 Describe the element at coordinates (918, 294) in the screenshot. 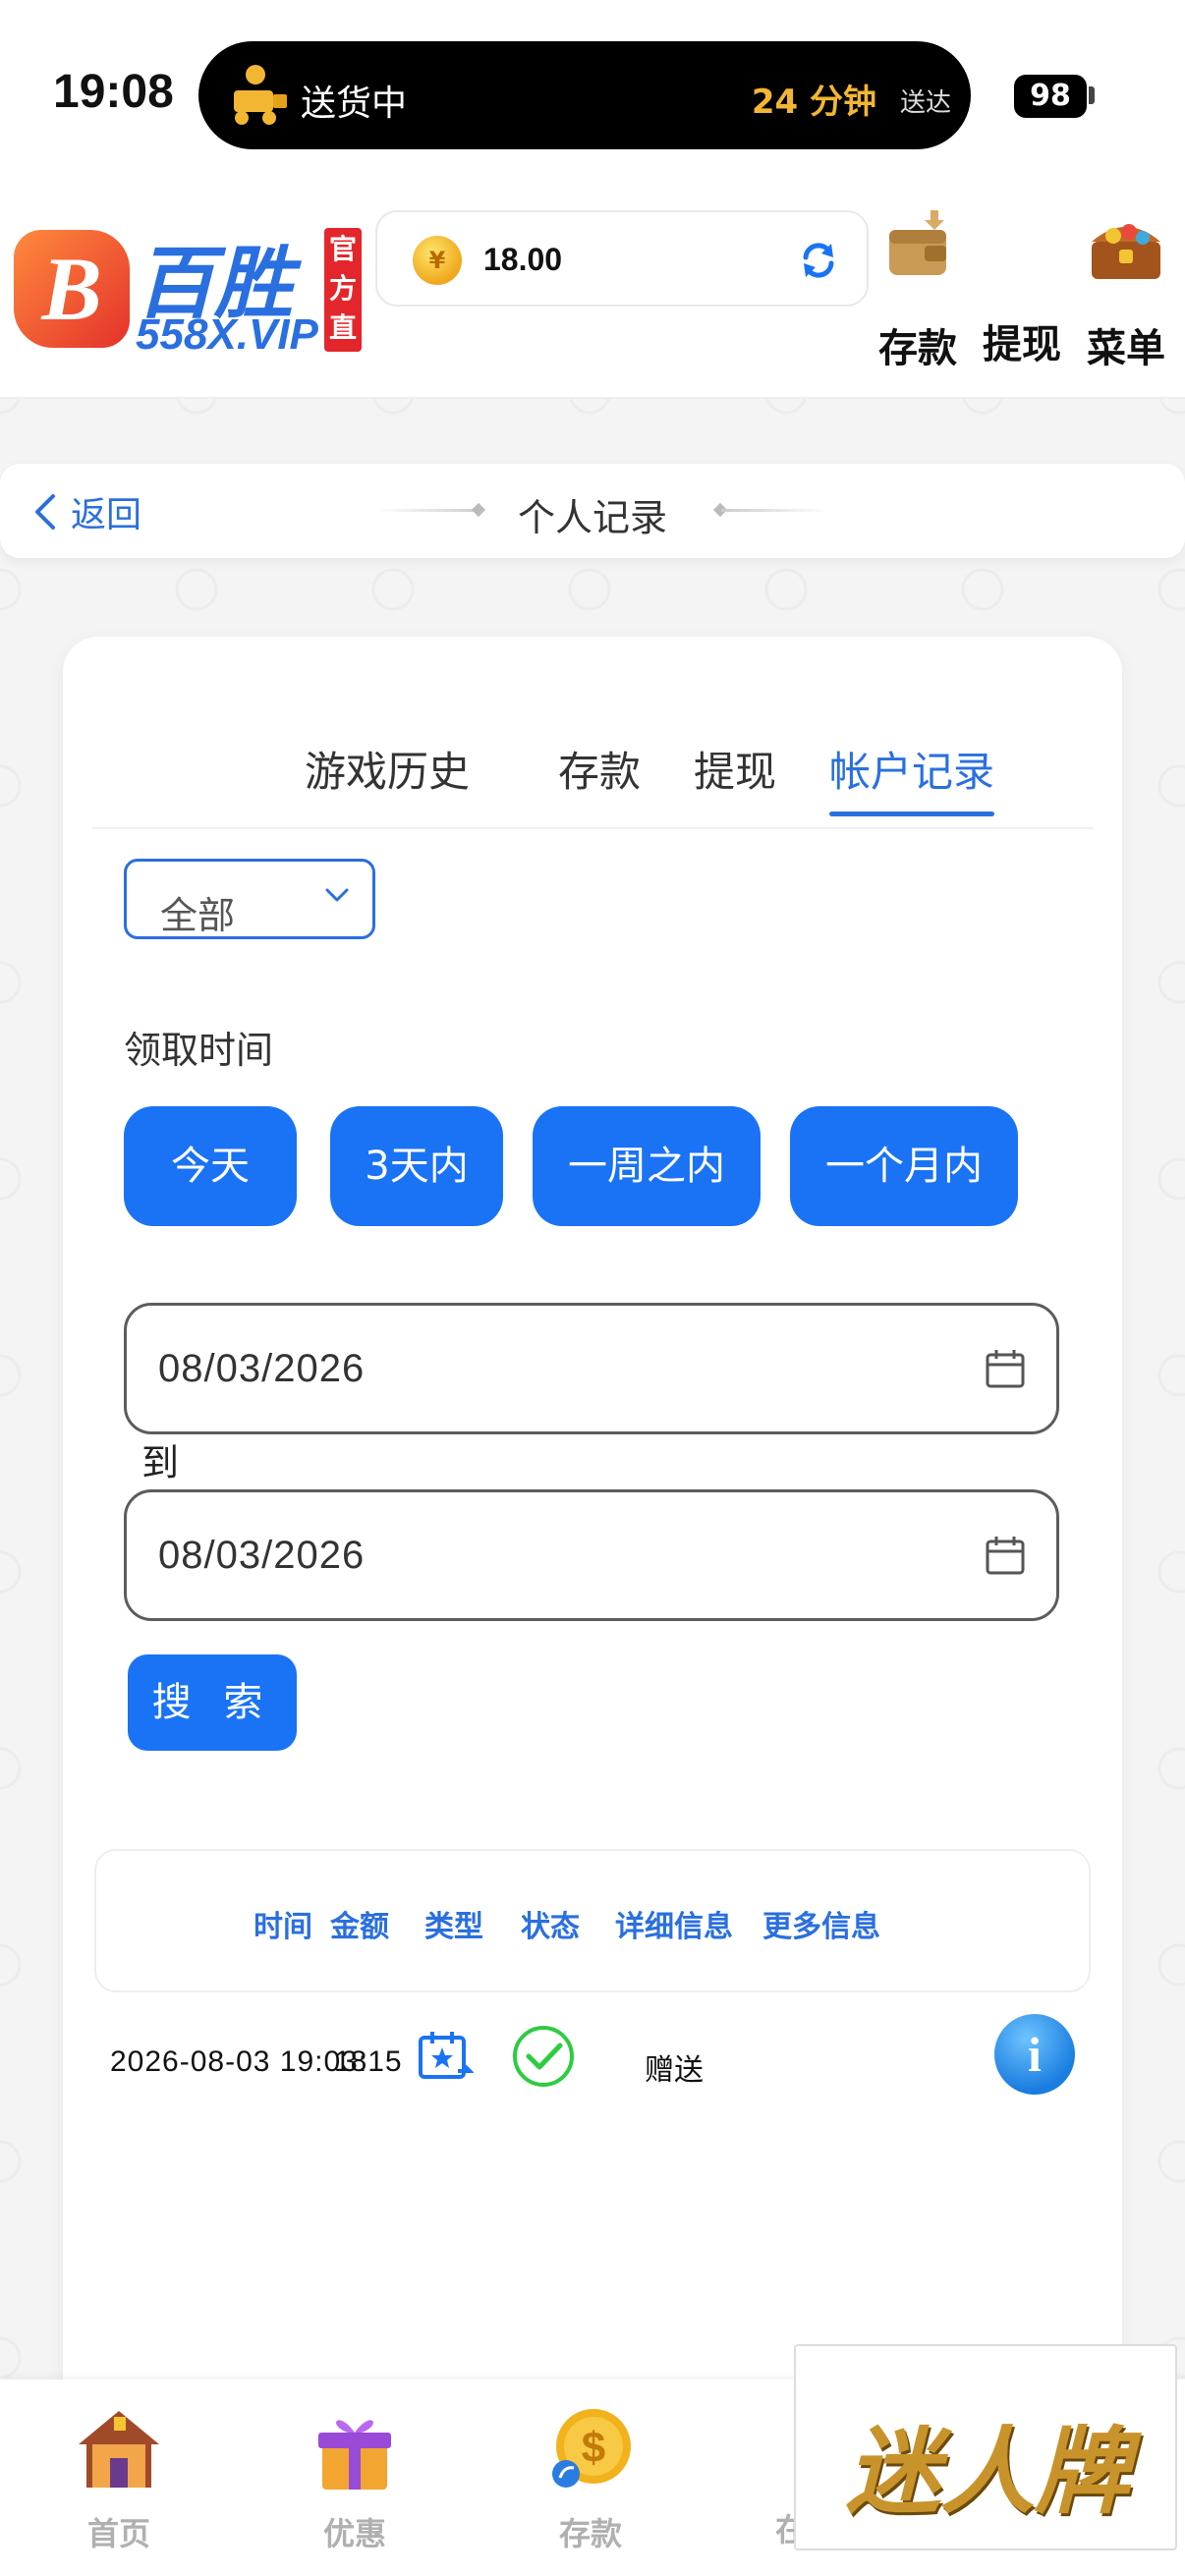

I see `header-deposit-button: 存款` at that location.